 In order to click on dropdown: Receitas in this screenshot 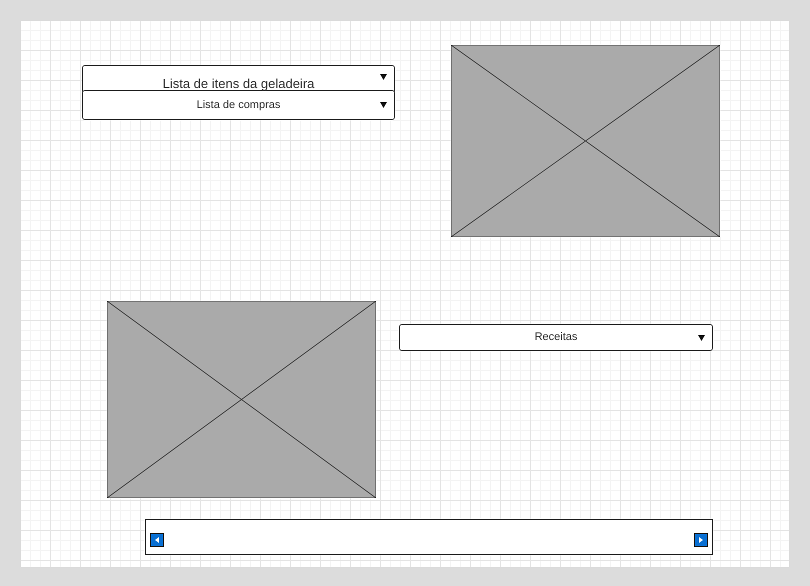, I will do `click(556, 337)`.